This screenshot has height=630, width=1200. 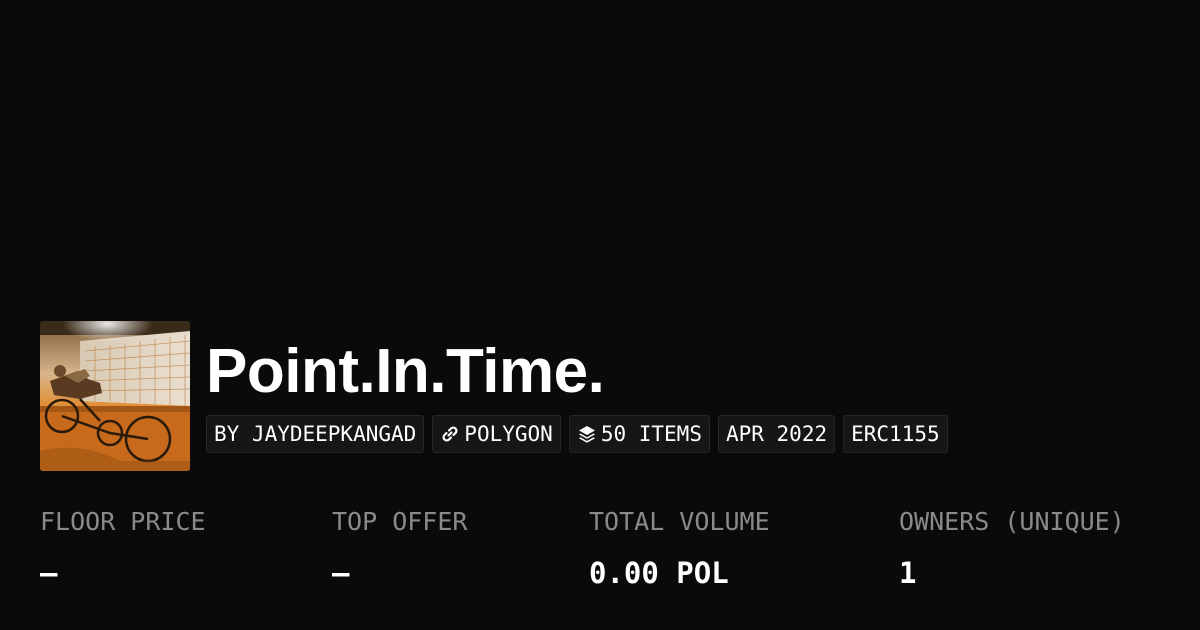 What do you see at coordinates (679, 547) in the screenshot?
I see `stat-total-volume: TOTAL VOLUME 0.00 POL` at bounding box center [679, 547].